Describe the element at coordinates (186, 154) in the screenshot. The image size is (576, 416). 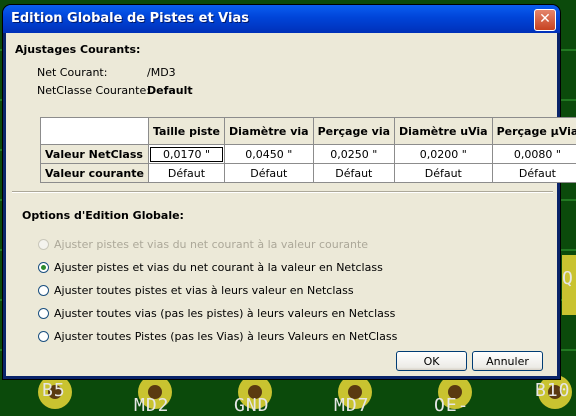
I see `grid-cell: 0,0170 "` at that location.